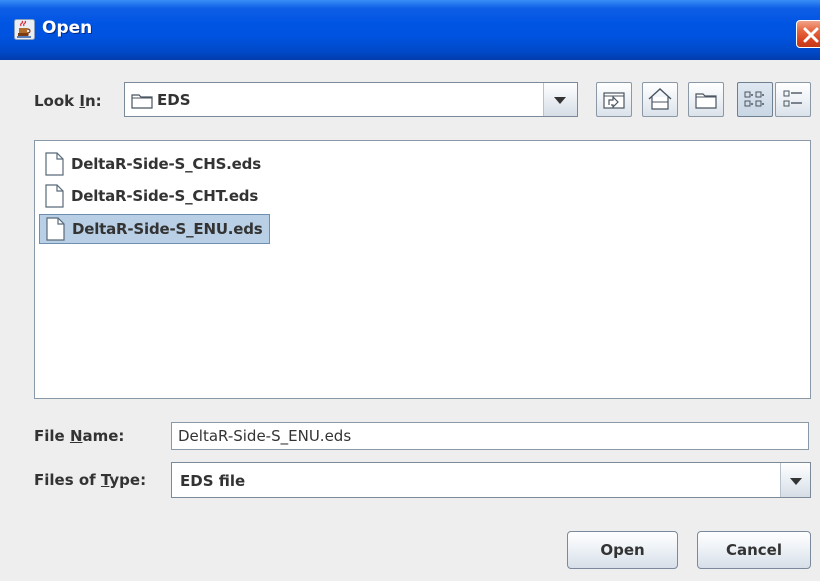 This screenshot has height=581, width=820. Describe the element at coordinates (67, 28) in the screenshot. I see `window-title: Open` at that location.